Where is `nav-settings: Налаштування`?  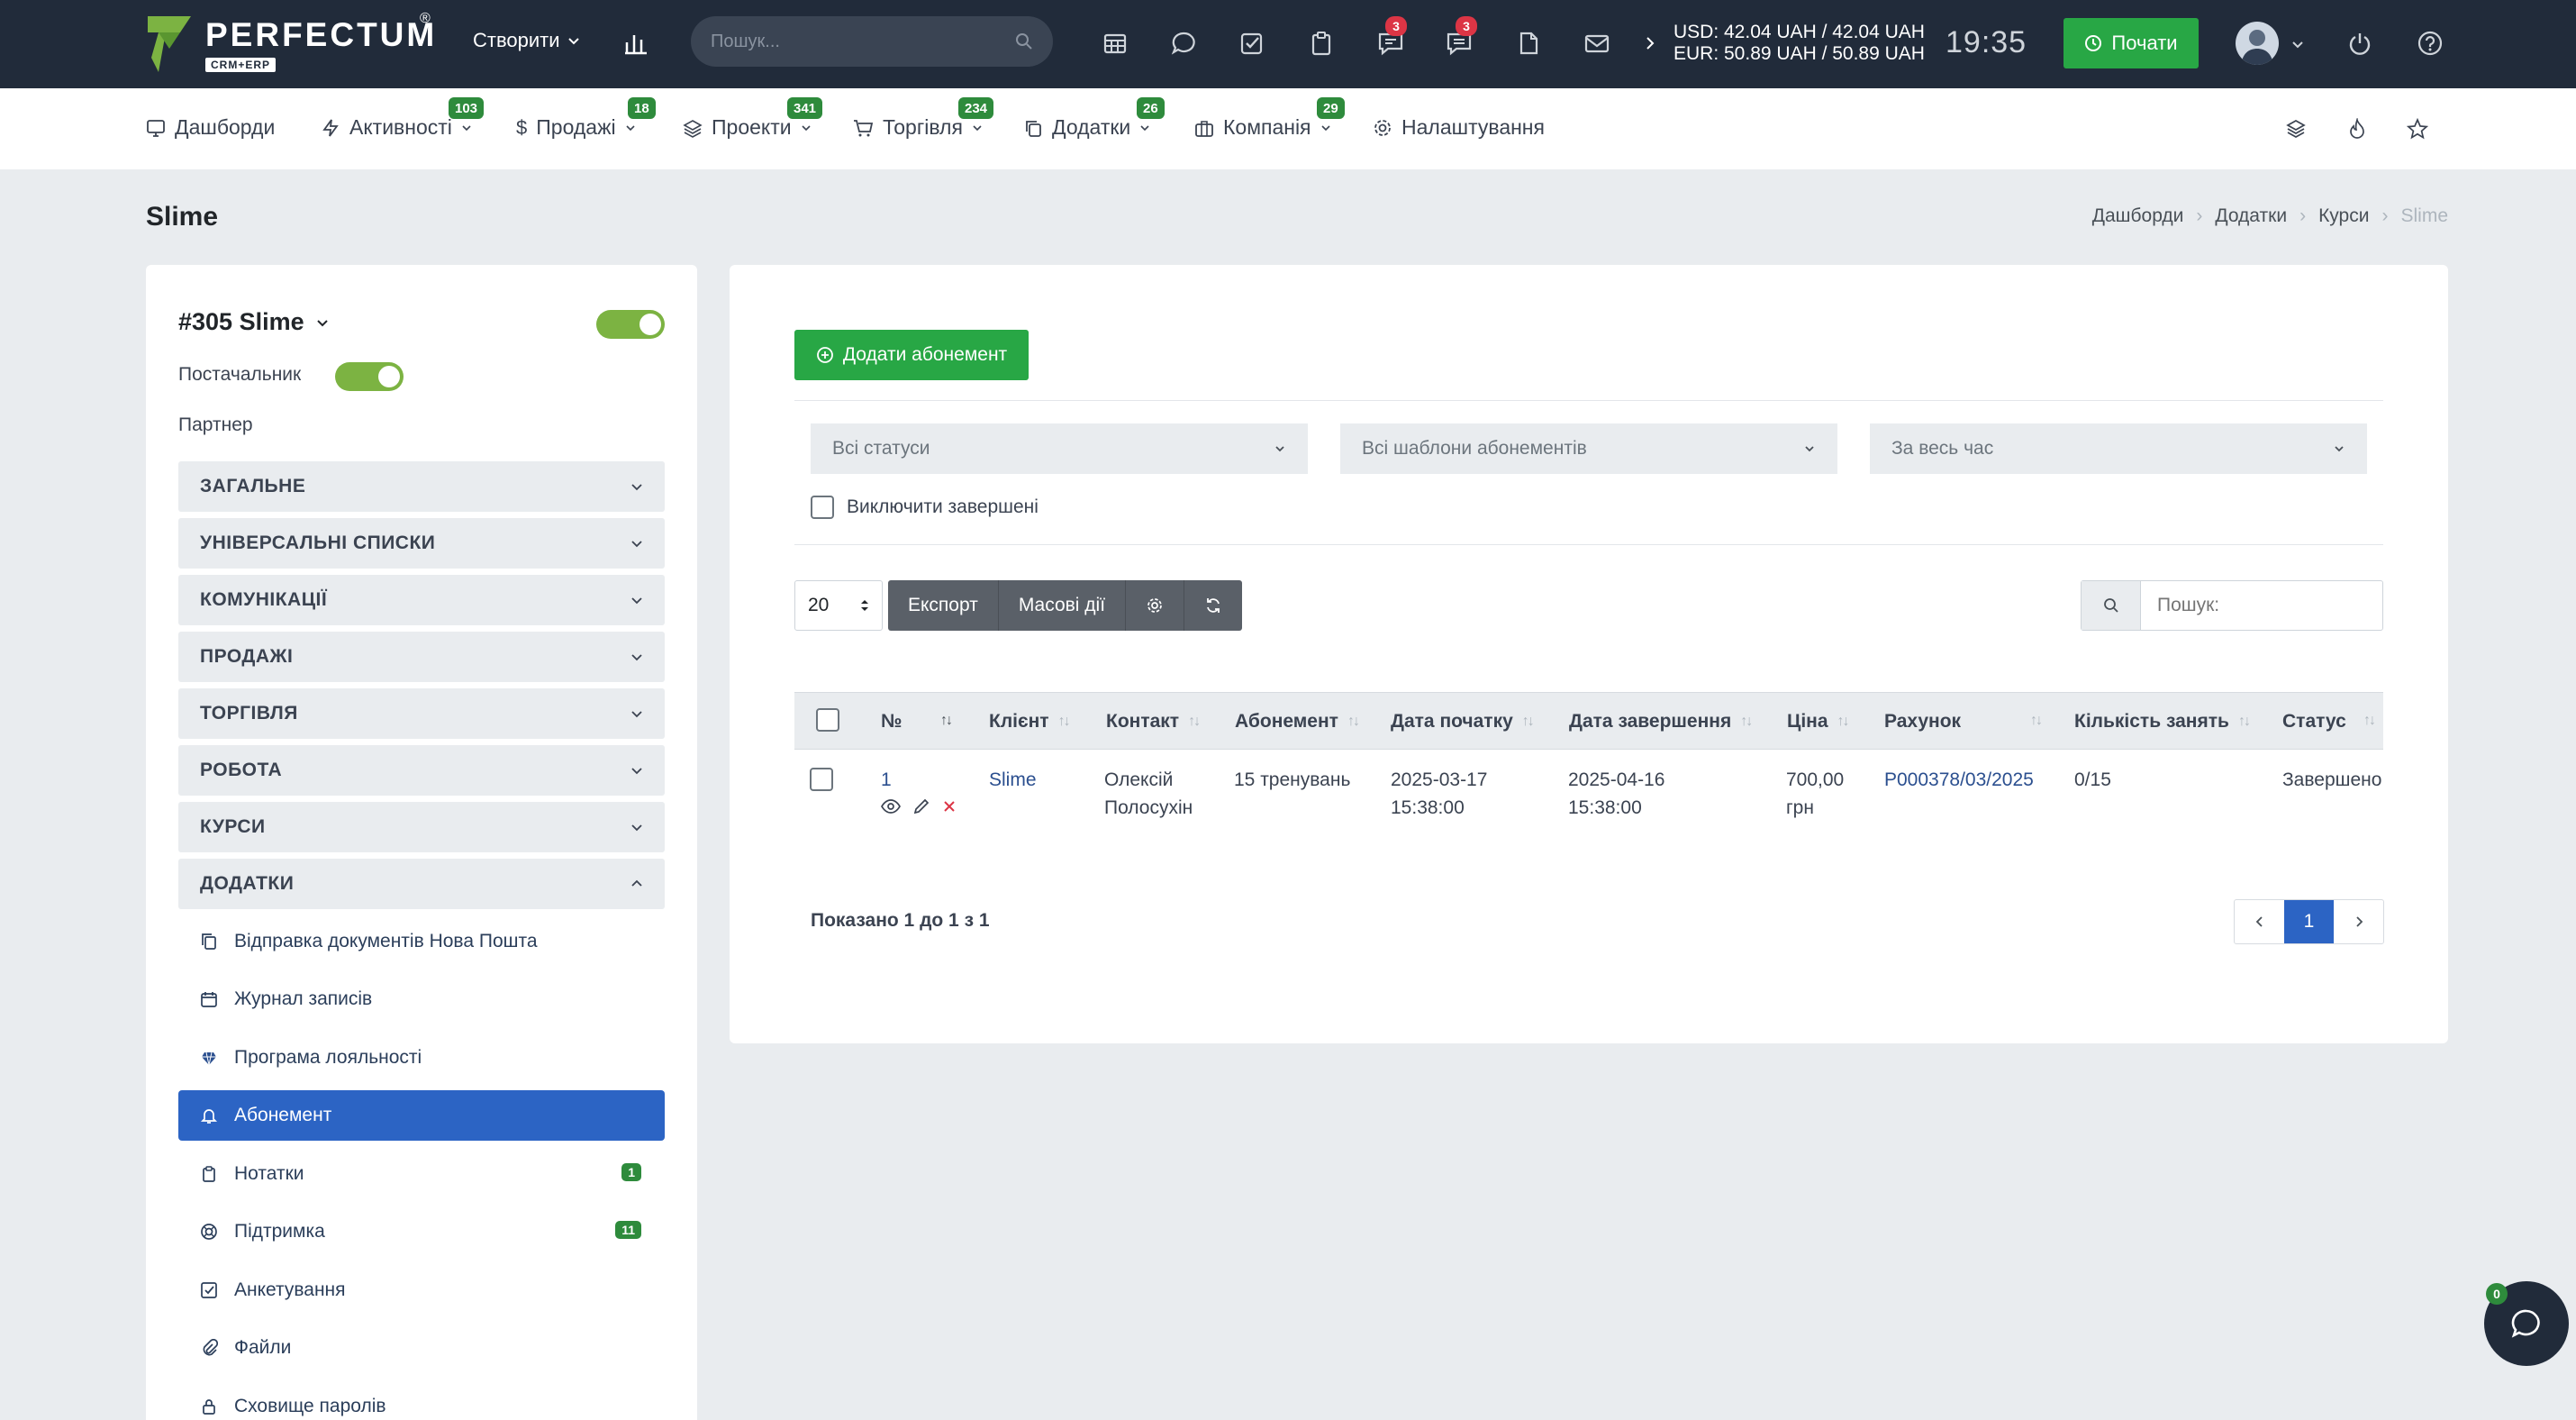
nav-settings: Налаштування is located at coordinates (1459, 128).